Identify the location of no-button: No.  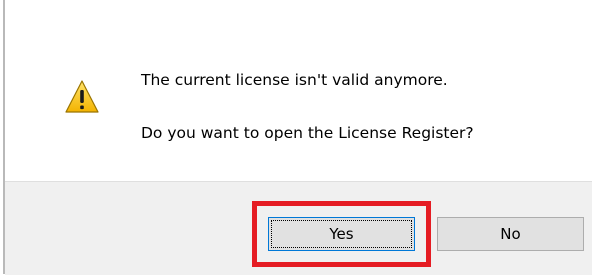
(510, 234).